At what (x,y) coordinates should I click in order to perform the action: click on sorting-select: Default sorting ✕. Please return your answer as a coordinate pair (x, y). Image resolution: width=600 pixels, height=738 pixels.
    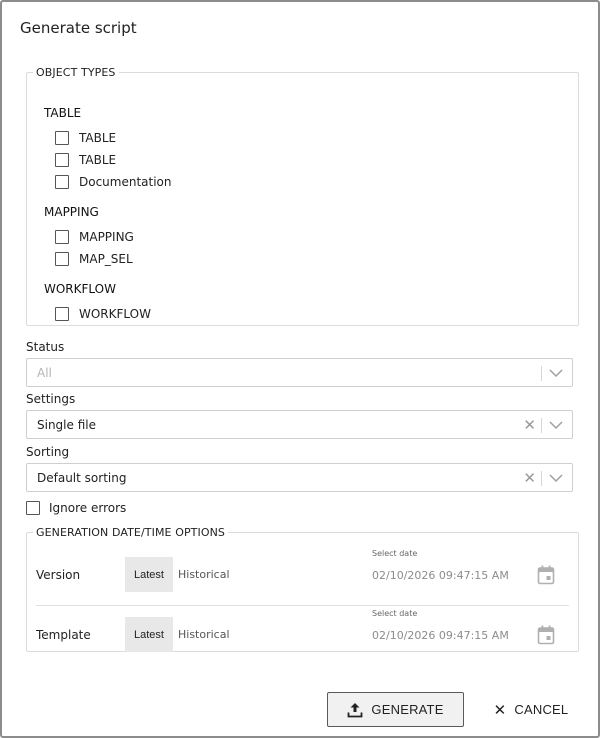
    Looking at the image, I should click on (299, 477).